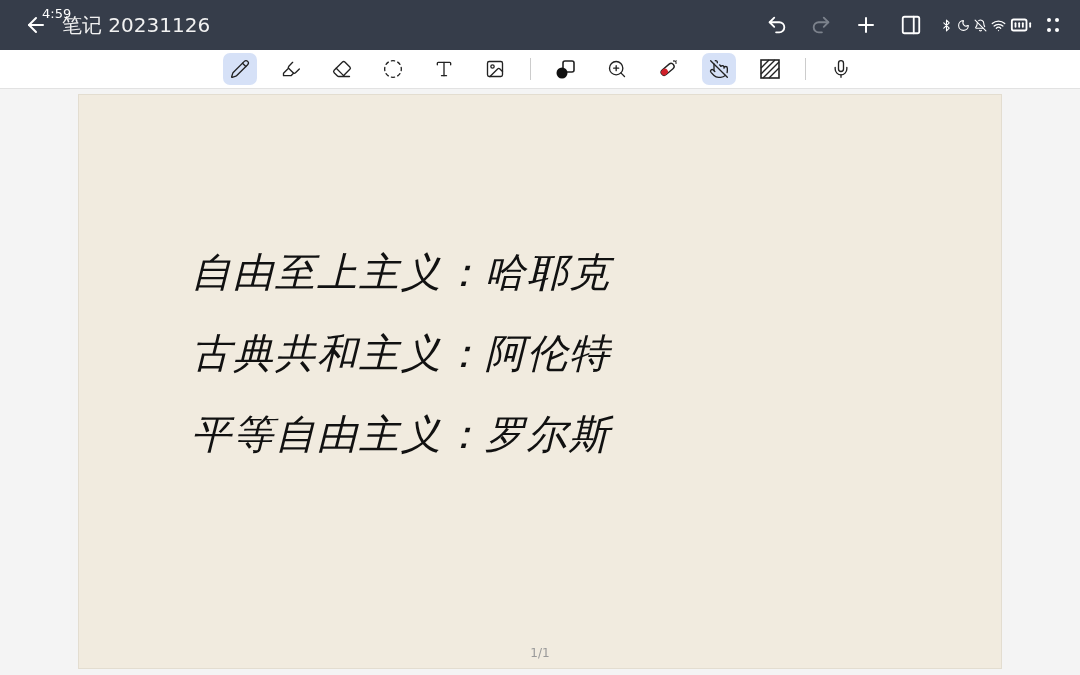 The height and width of the screenshot is (675, 1080). Describe the element at coordinates (494, 69) in the screenshot. I see `image-icon` at that location.